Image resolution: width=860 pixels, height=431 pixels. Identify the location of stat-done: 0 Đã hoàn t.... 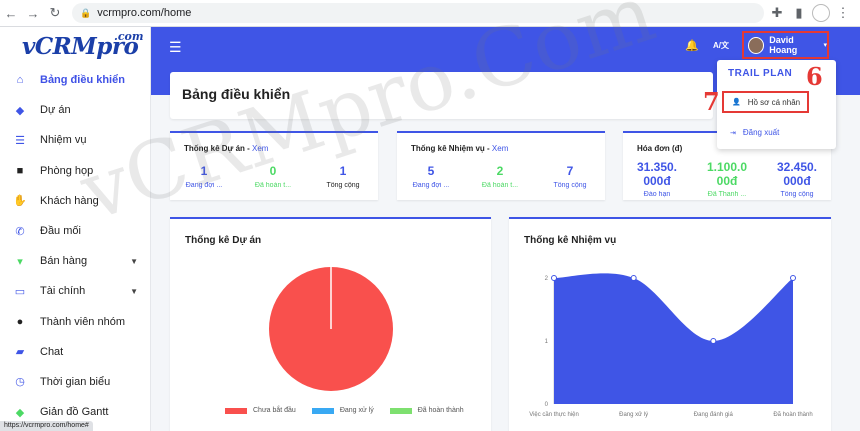
(273, 176).